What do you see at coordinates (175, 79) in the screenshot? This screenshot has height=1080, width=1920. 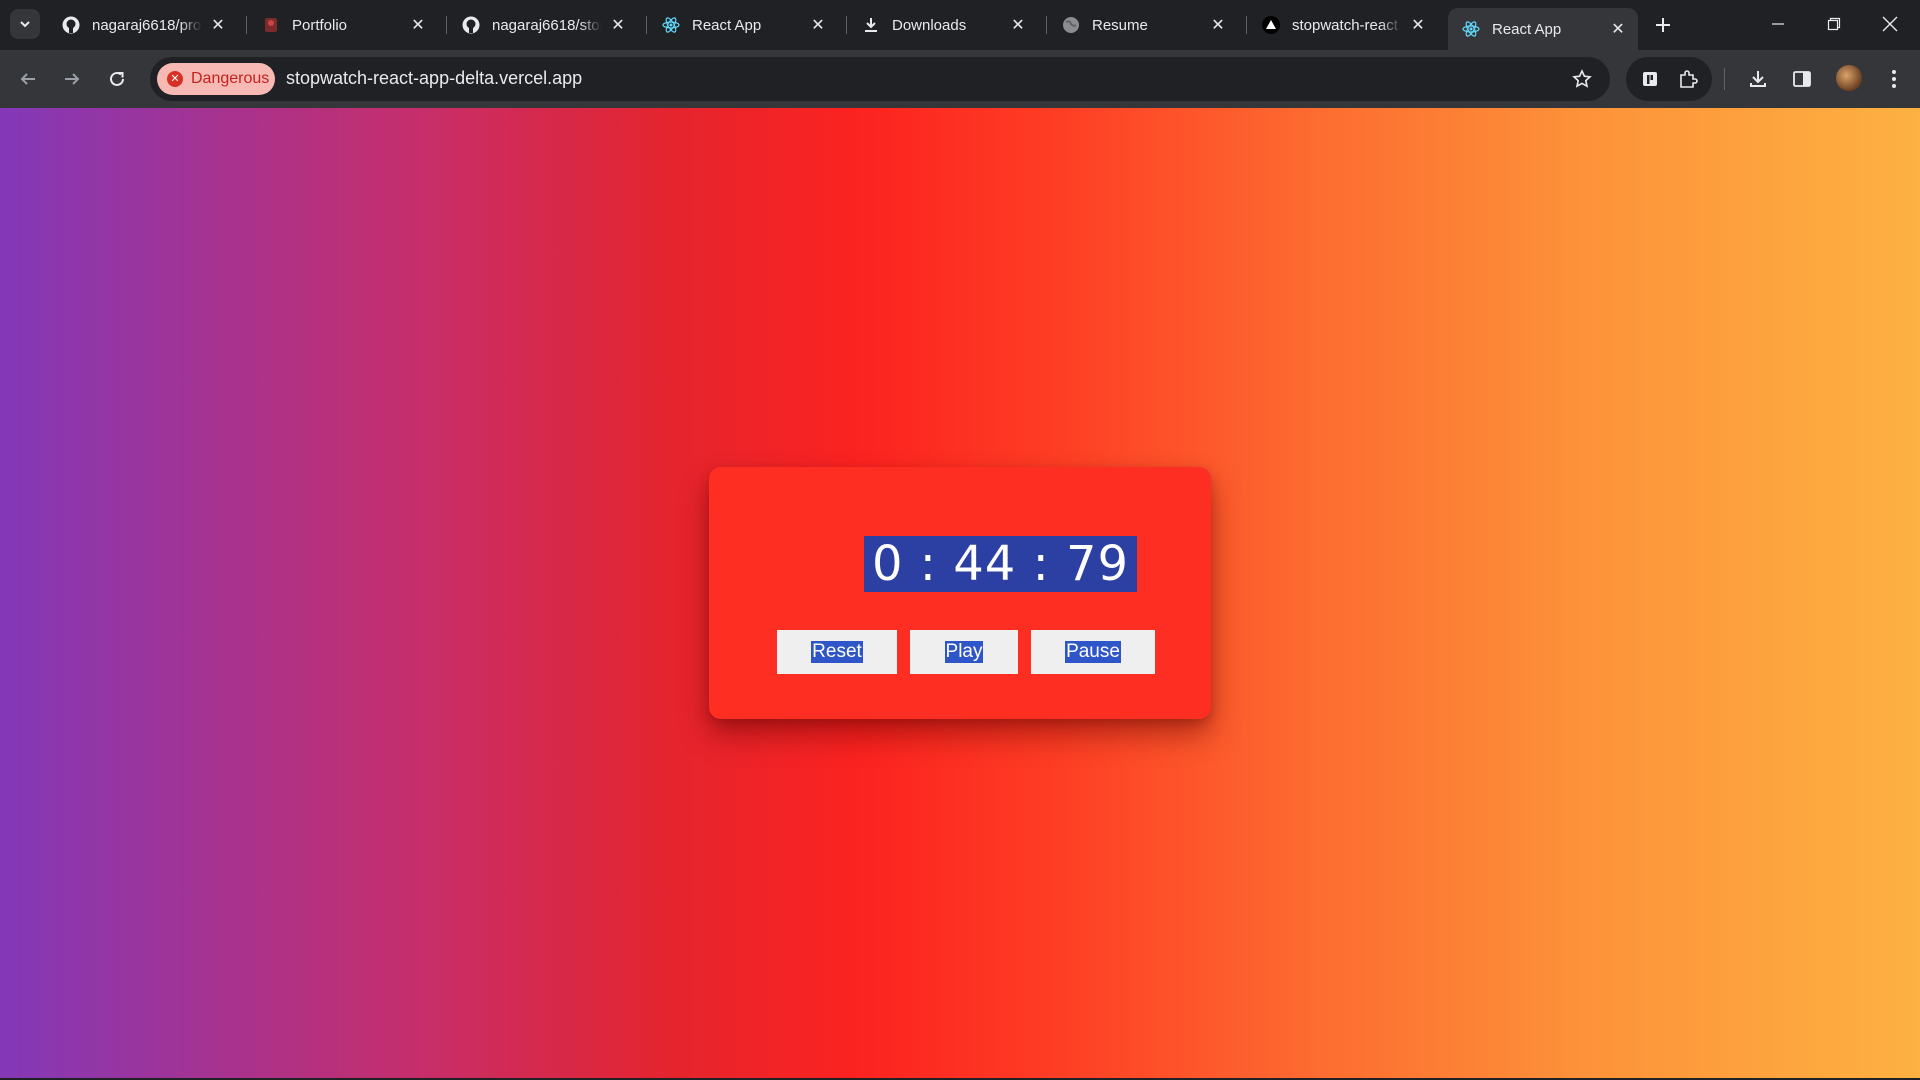 I see `error-icon: ✕` at bounding box center [175, 79].